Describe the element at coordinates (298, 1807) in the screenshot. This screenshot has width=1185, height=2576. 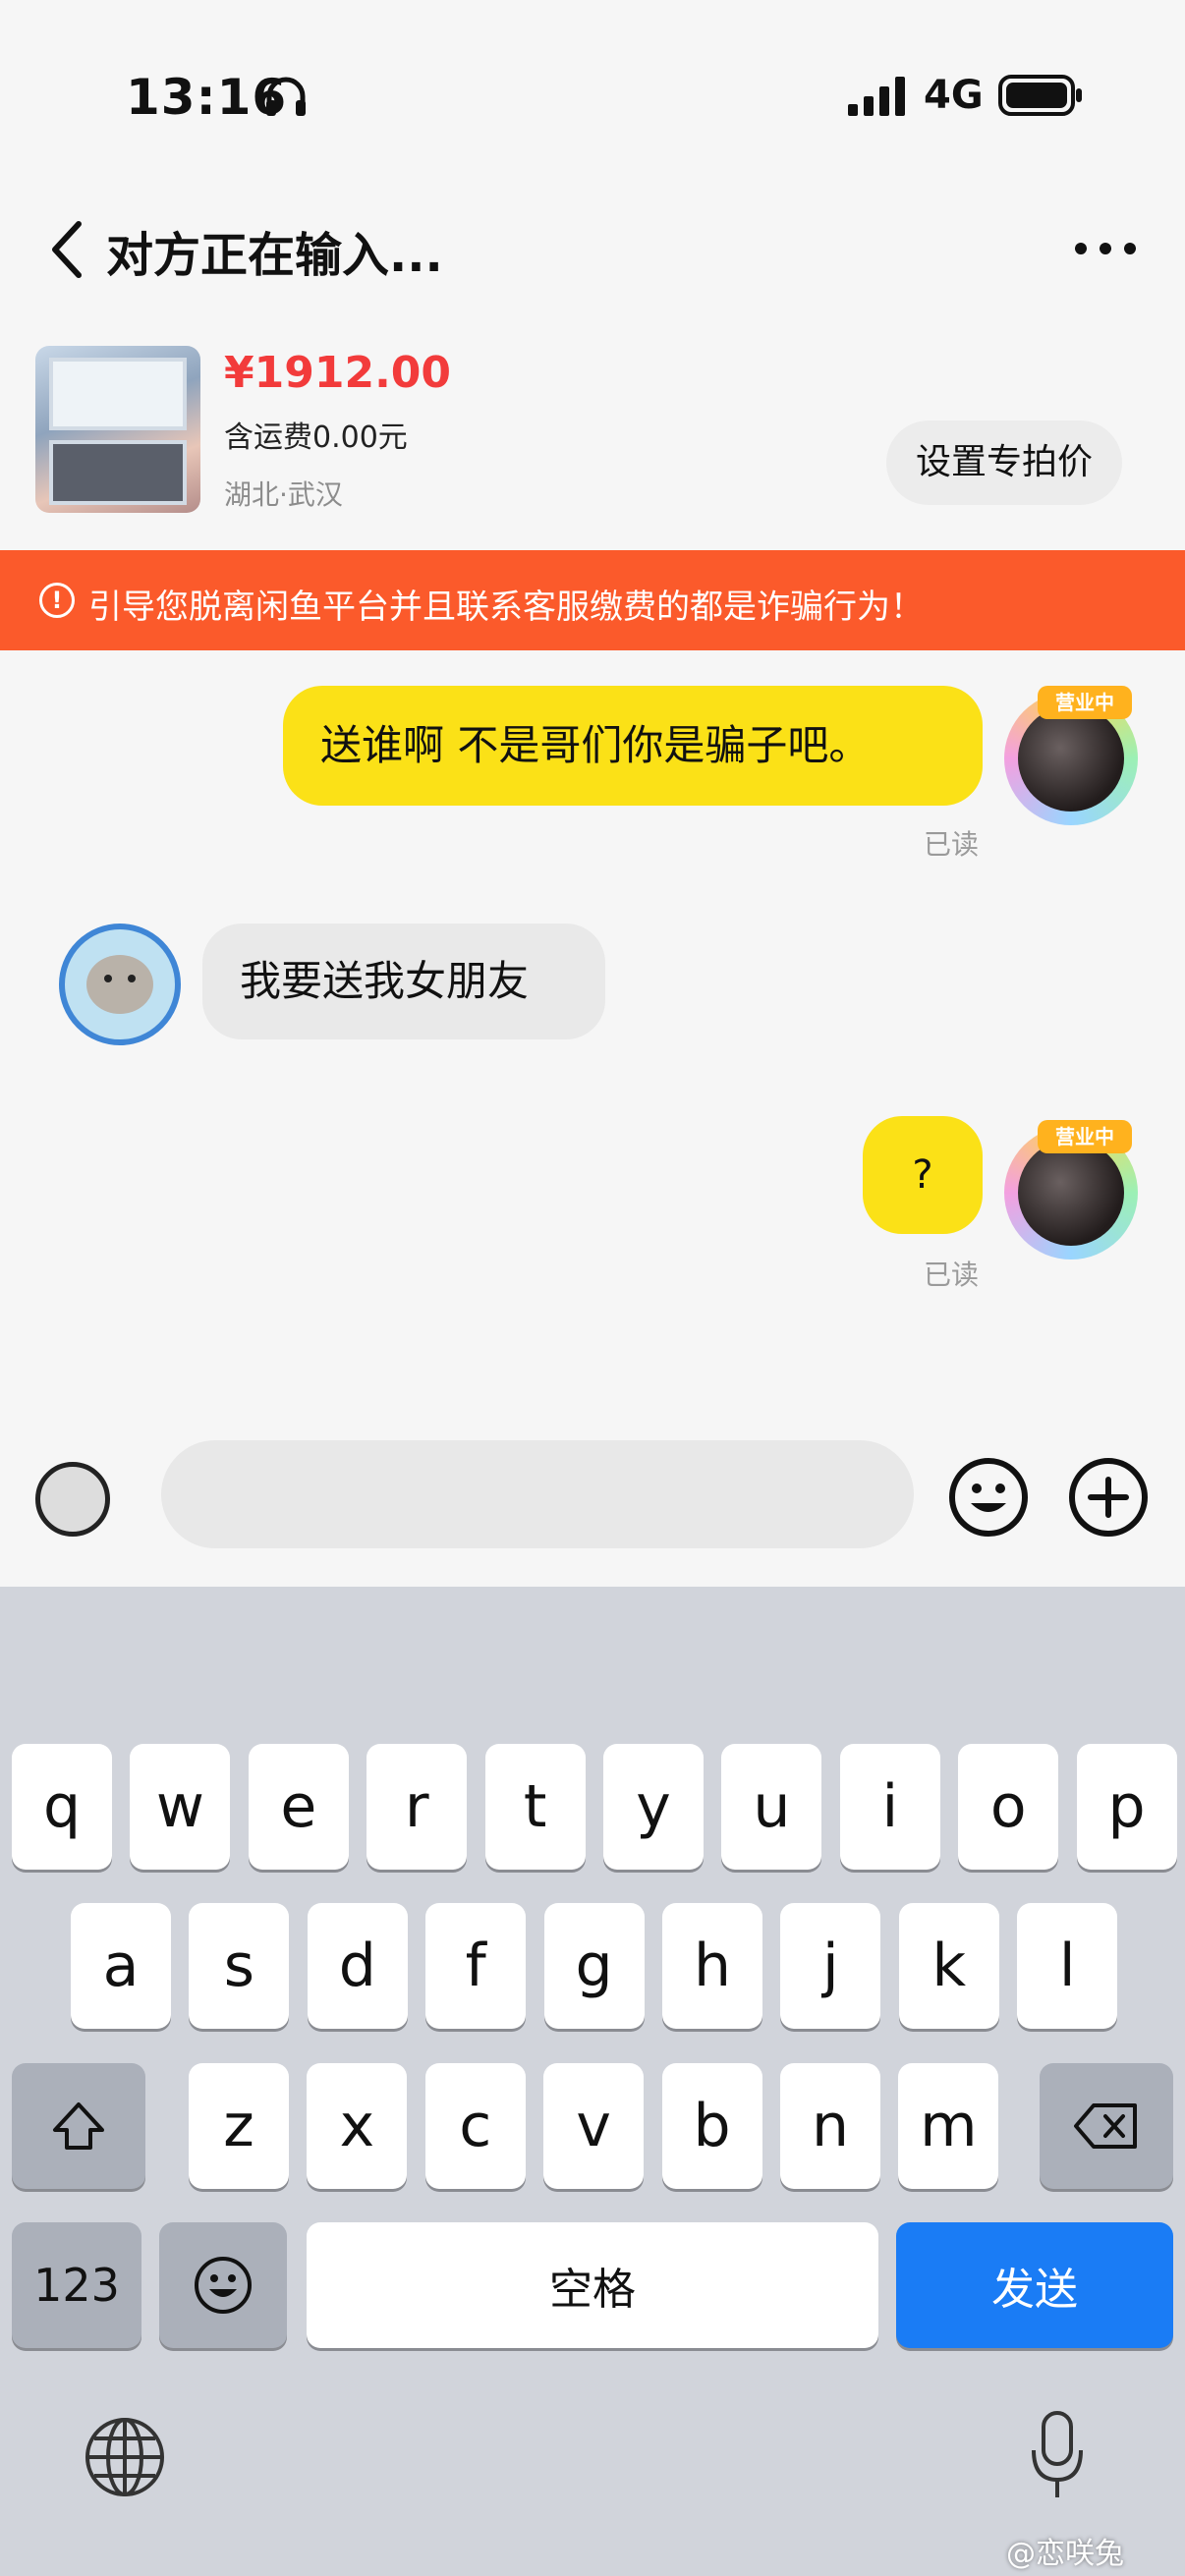
I see `key-e: e` at that location.